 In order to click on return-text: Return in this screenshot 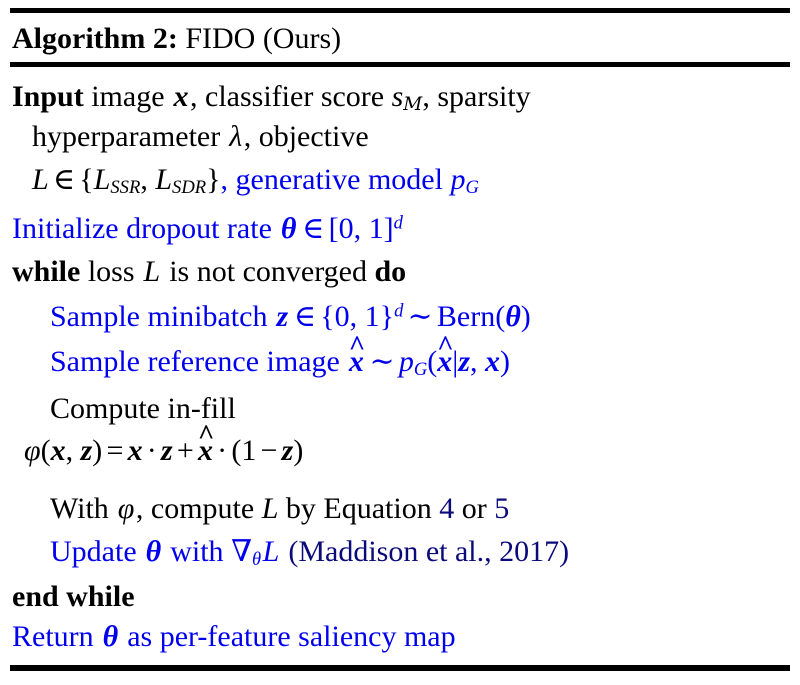, I will do `click(53, 636)`.